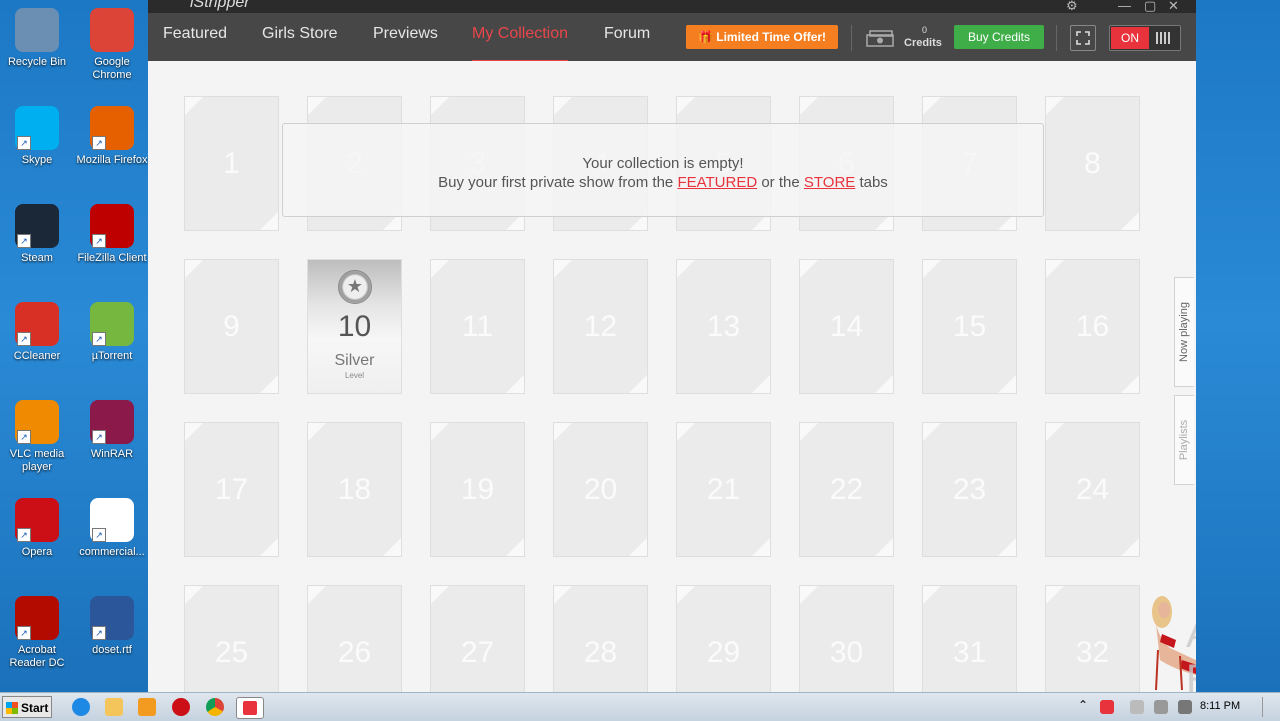  Describe the element at coordinates (354, 489) in the screenshot. I see `collection-slot: 18` at that location.